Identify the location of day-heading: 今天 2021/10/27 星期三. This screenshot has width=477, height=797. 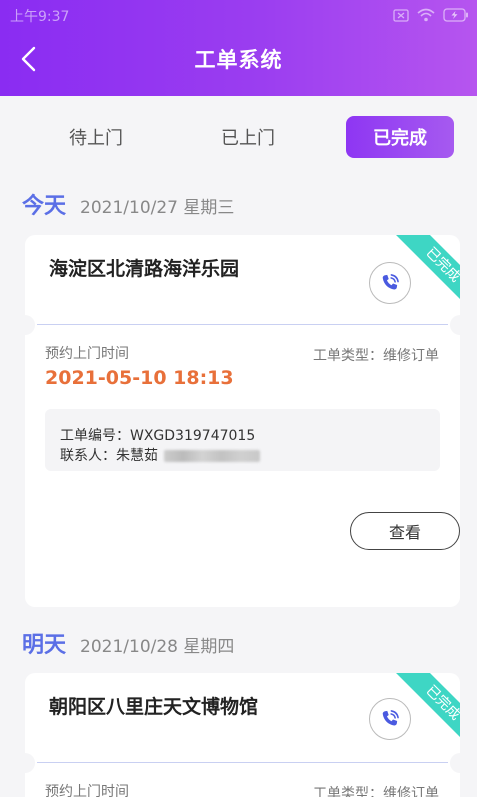
(128, 203).